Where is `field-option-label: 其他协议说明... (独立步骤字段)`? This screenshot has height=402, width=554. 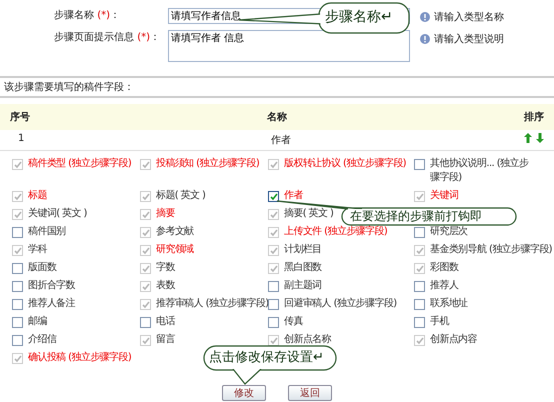 field-option-label: 其他协议说明... (独立步骤字段) is located at coordinates (480, 171).